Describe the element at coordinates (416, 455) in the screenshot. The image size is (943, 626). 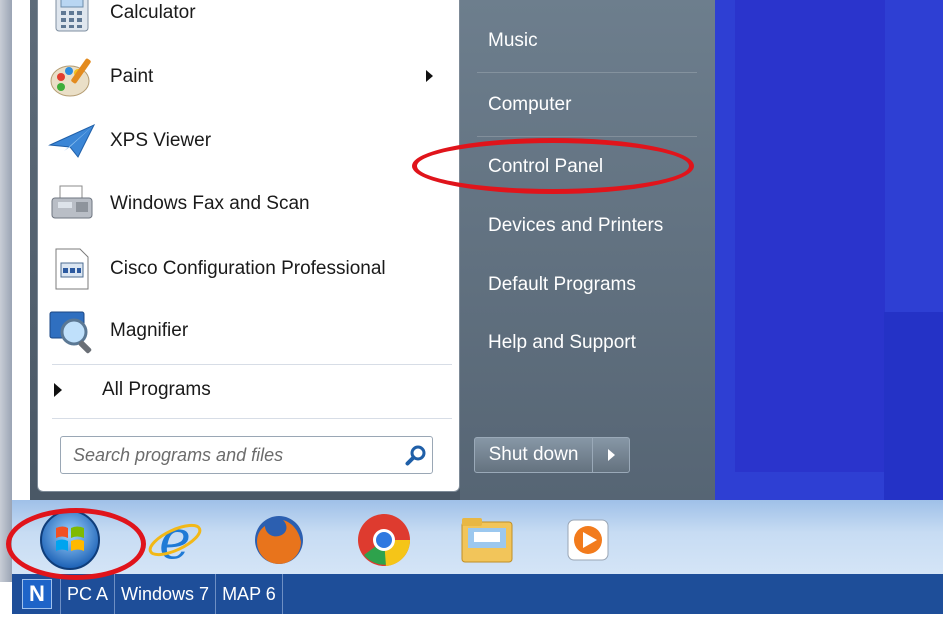
I see `search-icon` at that location.